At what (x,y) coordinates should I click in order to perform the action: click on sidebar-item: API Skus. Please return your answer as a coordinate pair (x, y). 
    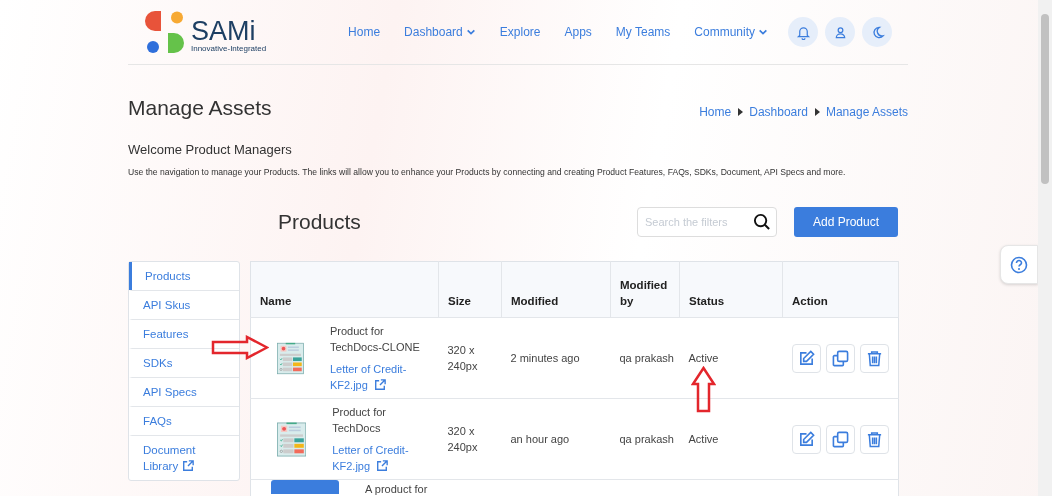
    Looking at the image, I should click on (184, 304).